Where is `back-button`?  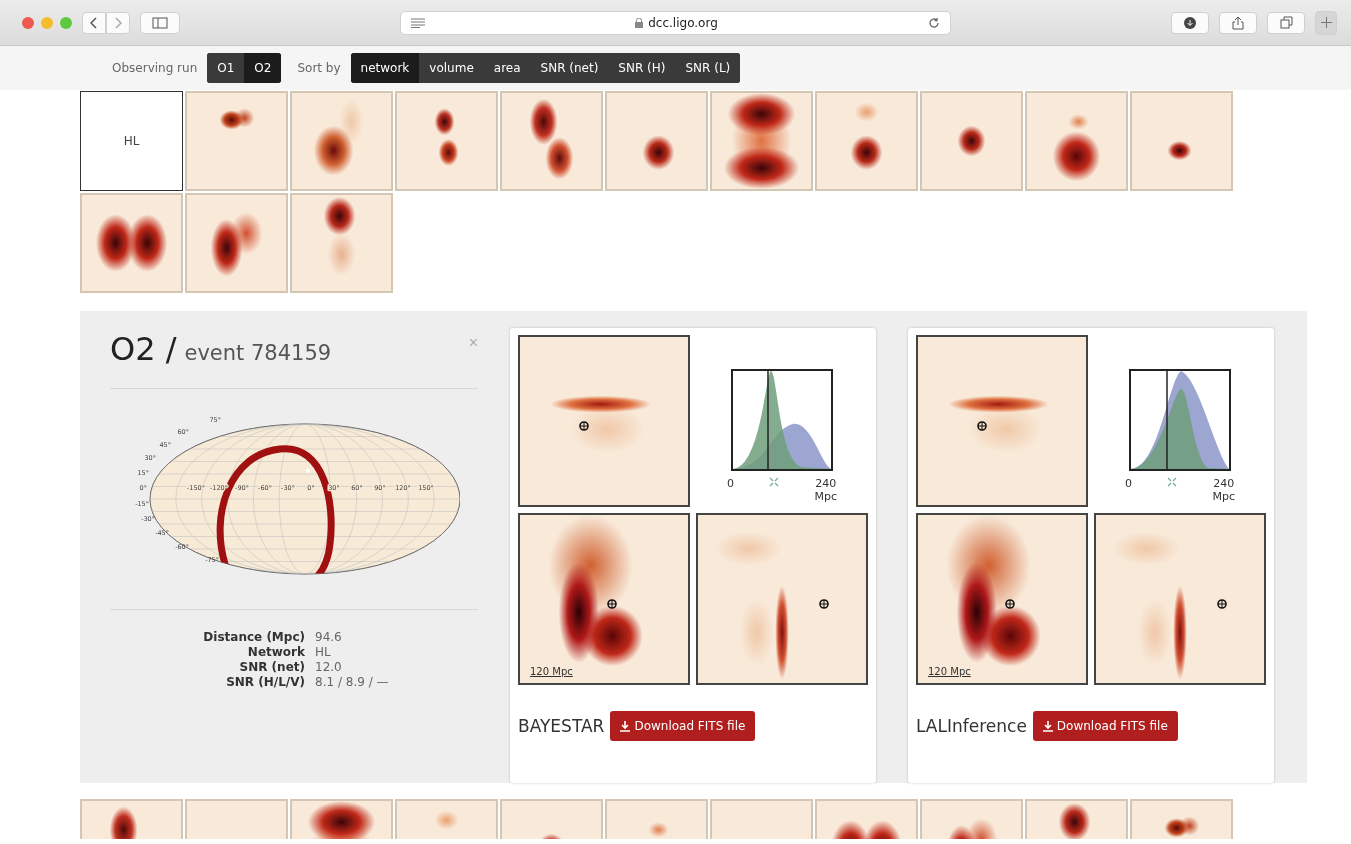 back-button is located at coordinates (94, 22).